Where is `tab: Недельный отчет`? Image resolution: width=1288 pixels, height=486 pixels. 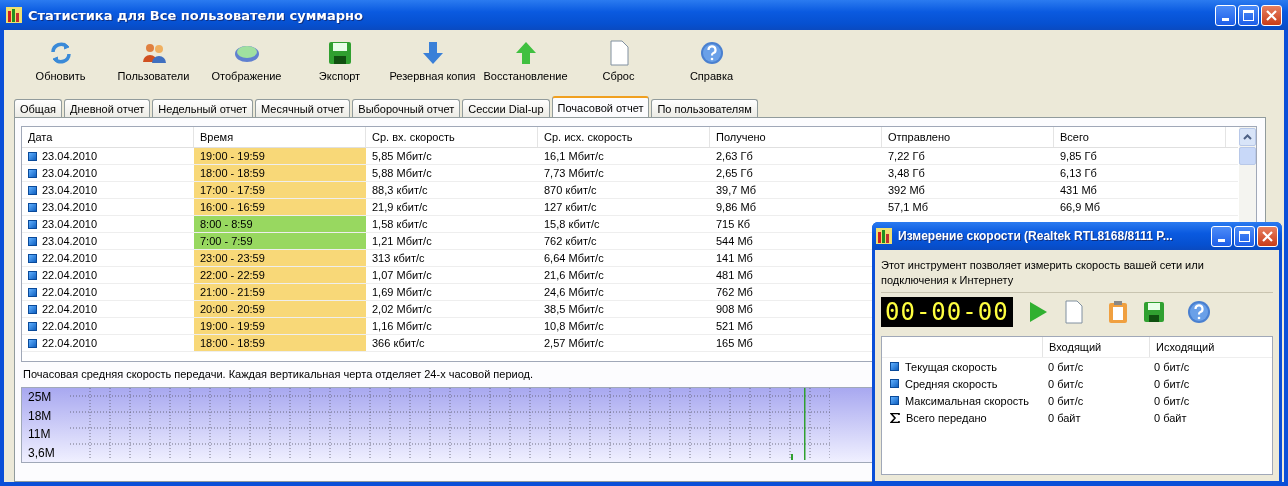
tab: Недельный отчет is located at coordinates (203, 108).